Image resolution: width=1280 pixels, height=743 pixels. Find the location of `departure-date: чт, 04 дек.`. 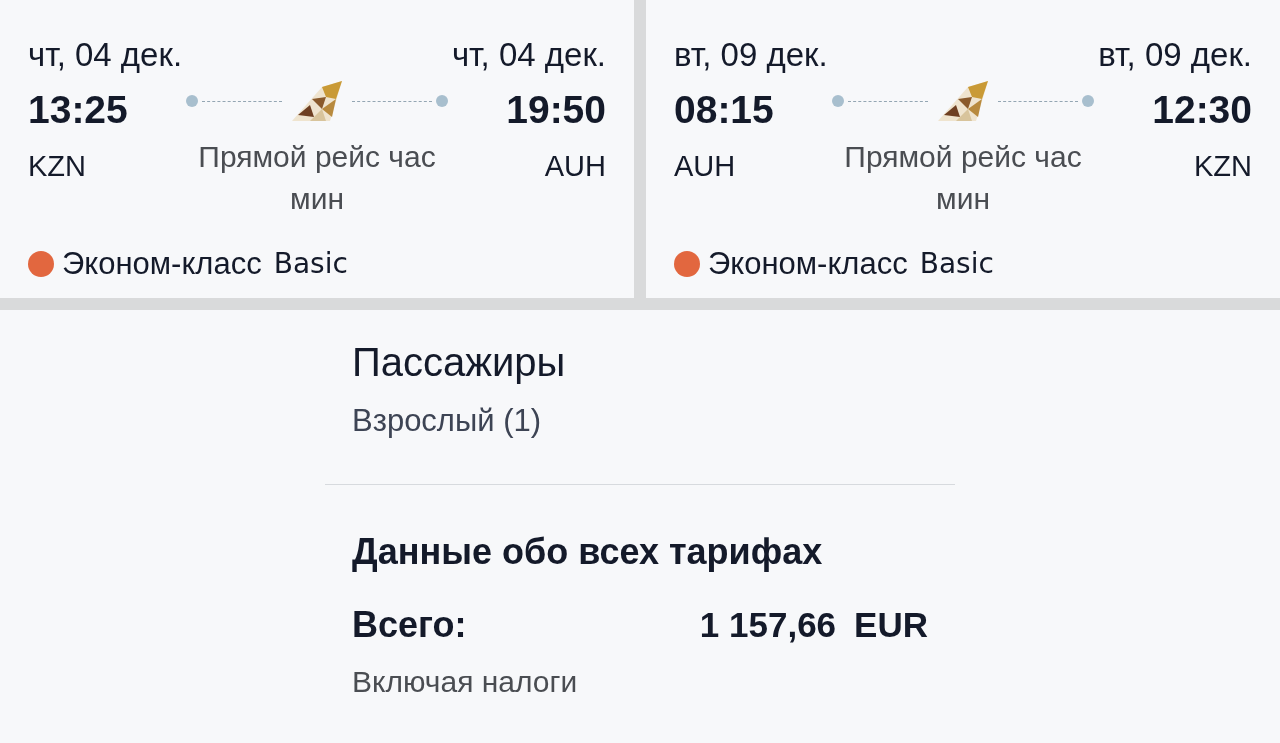

departure-date: чт, 04 дек. is located at coordinates (105, 55).